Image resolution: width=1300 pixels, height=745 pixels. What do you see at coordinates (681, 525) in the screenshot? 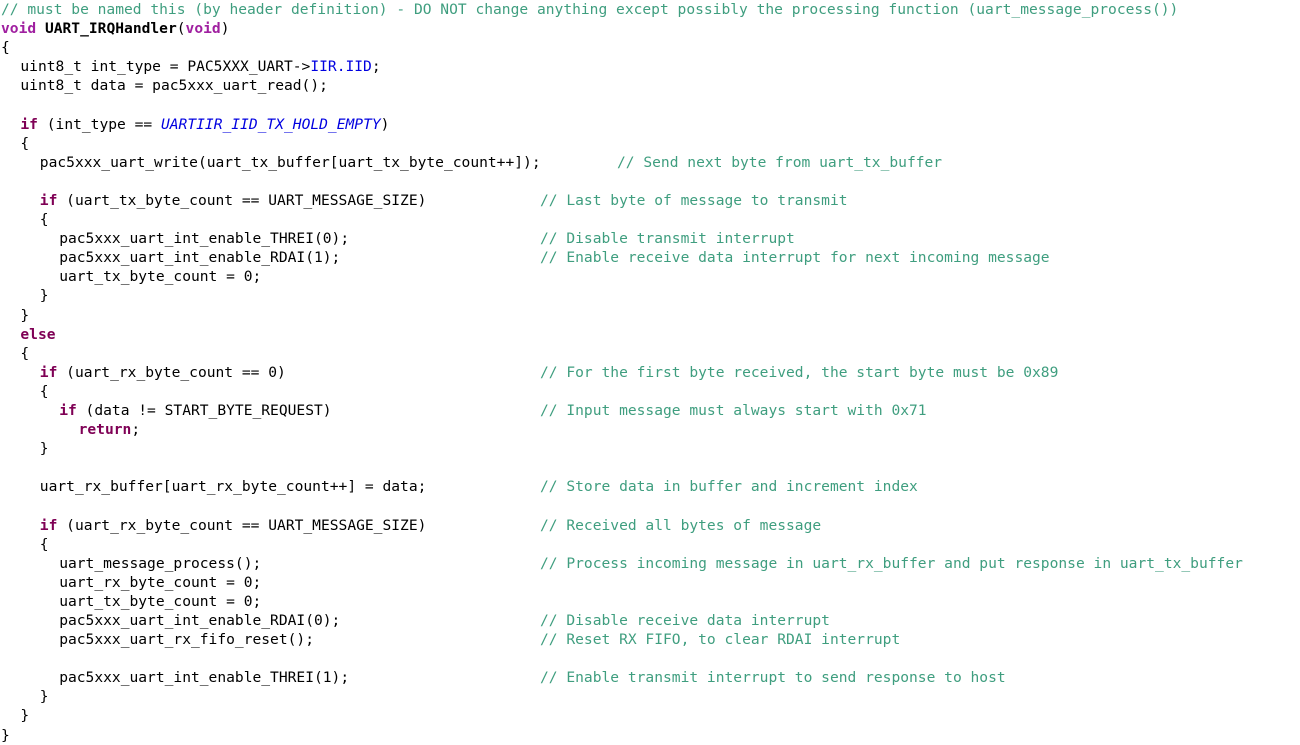
I see `inline-comment: // Received all bytes of message` at bounding box center [681, 525].